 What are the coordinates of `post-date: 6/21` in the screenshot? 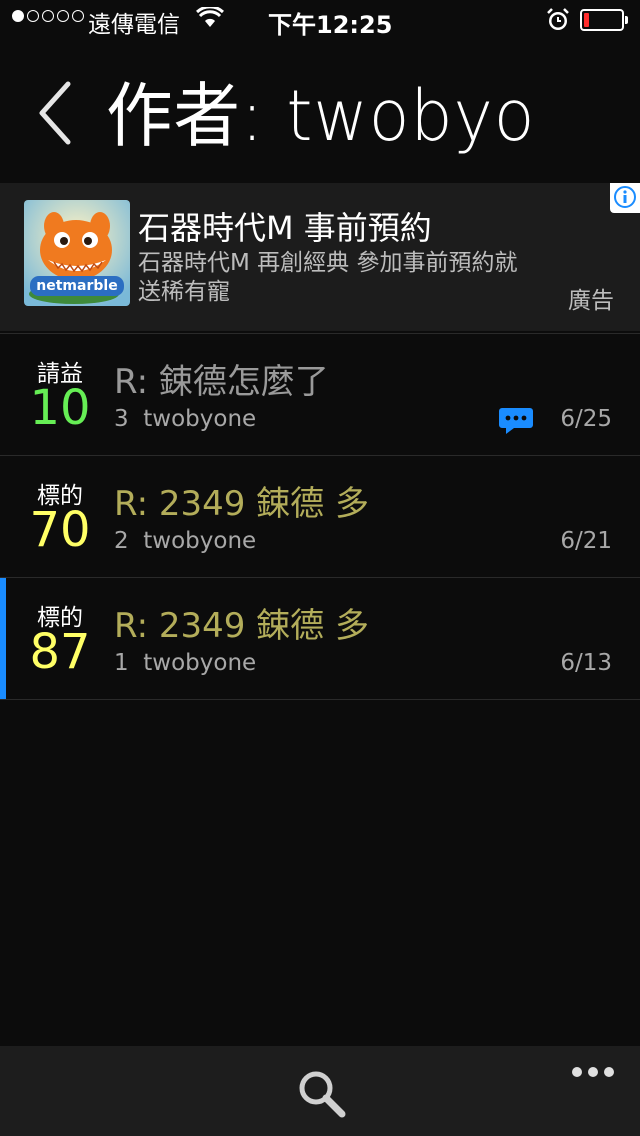 It's located at (586, 541).